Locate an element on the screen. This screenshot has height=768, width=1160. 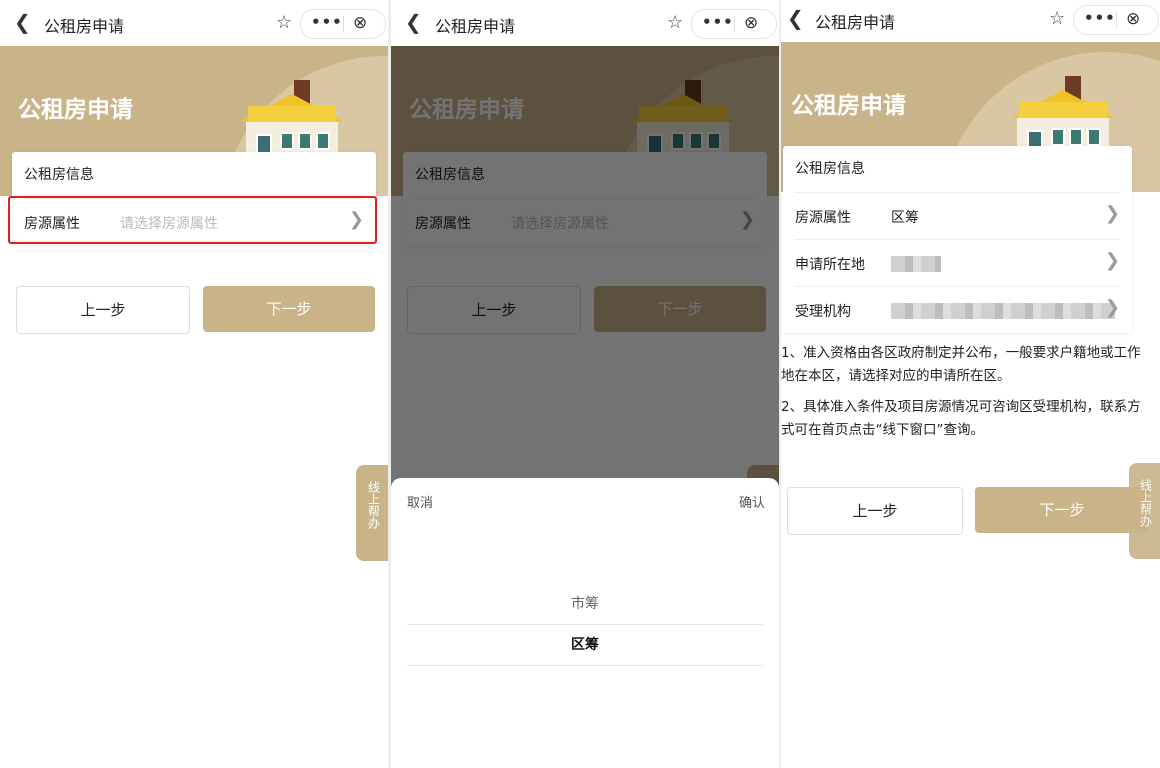
row-value: 区筹 is located at coordinates (905, 218).